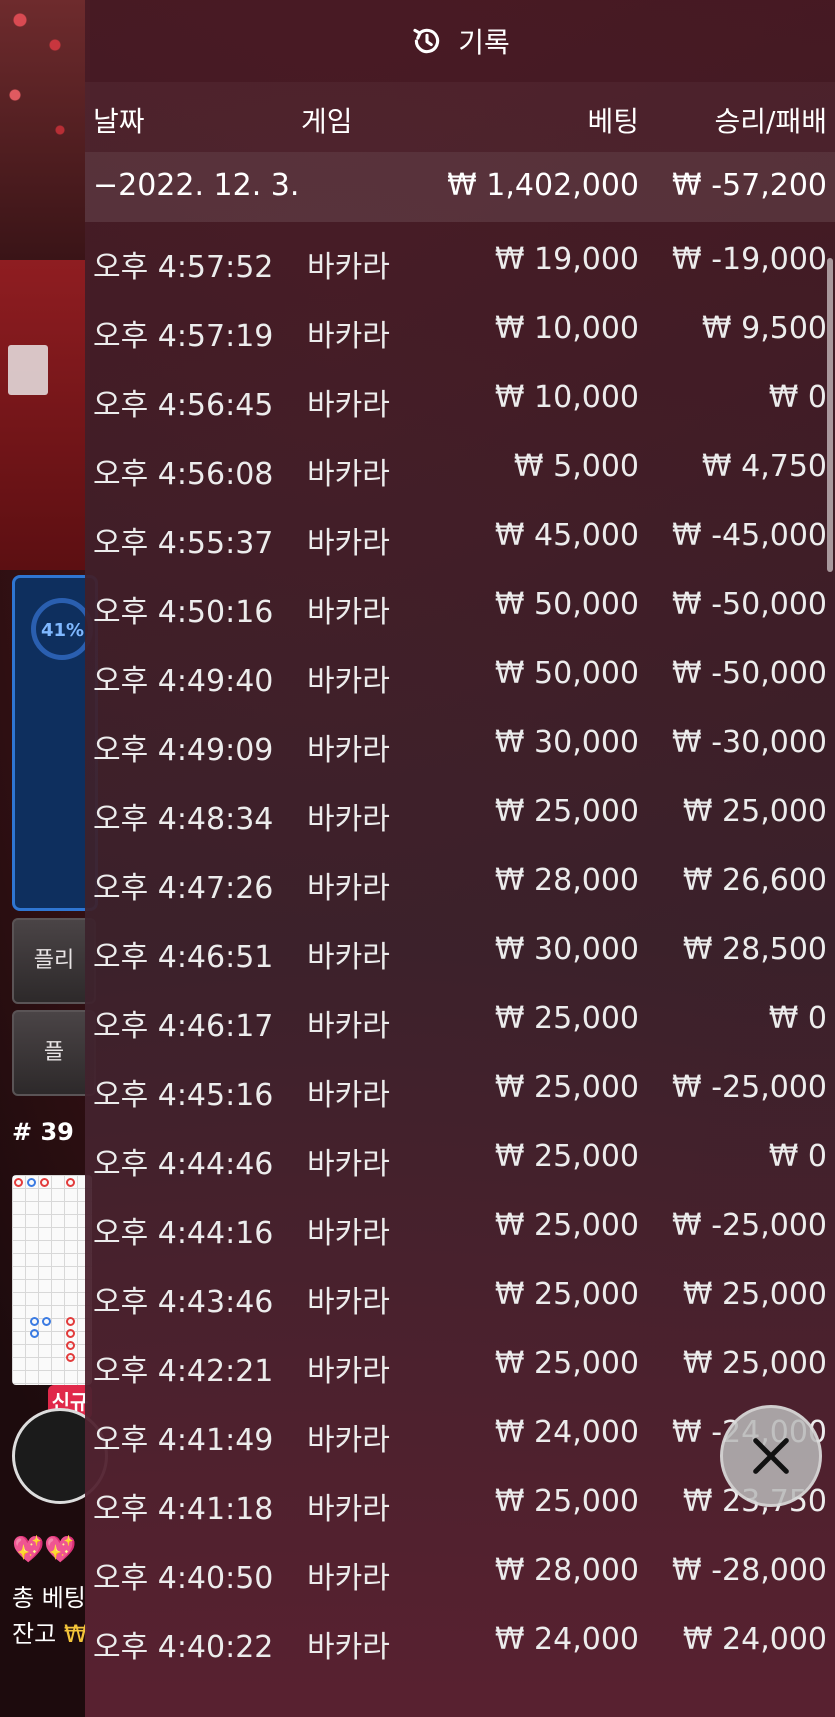 The image size is (835, 1717). I want to click on total-bet-label: 총 베팅, so click(49, 1598).